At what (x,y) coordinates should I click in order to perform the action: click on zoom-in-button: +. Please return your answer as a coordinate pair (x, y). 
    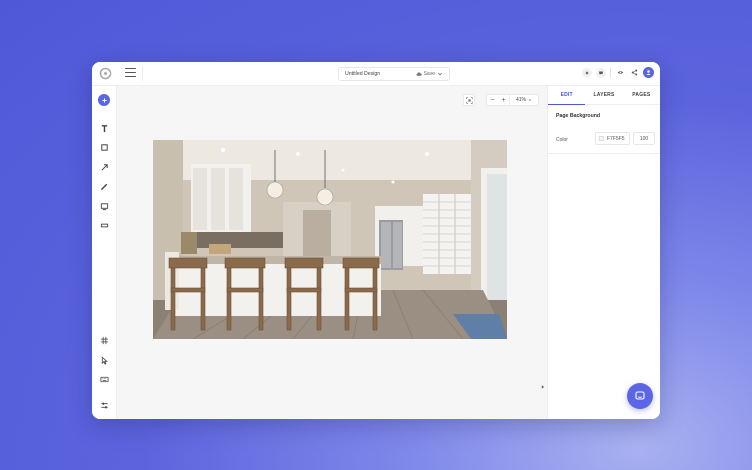
    Looking at the image, I should click on (503, 100).